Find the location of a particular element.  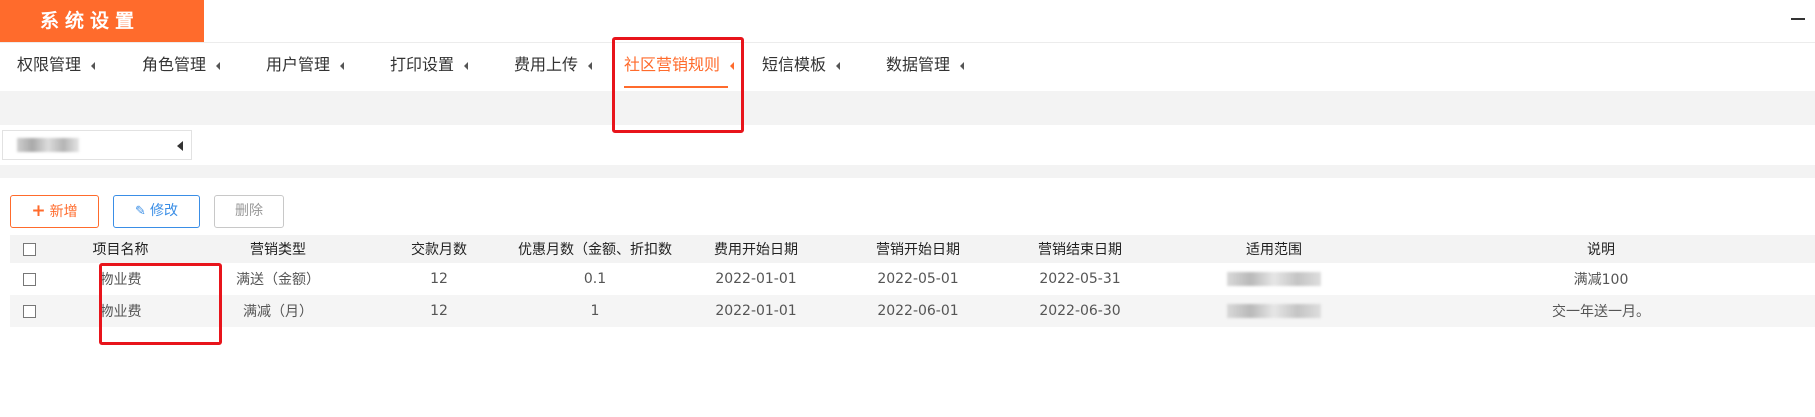

community-select is located at coordinates (97, 145).